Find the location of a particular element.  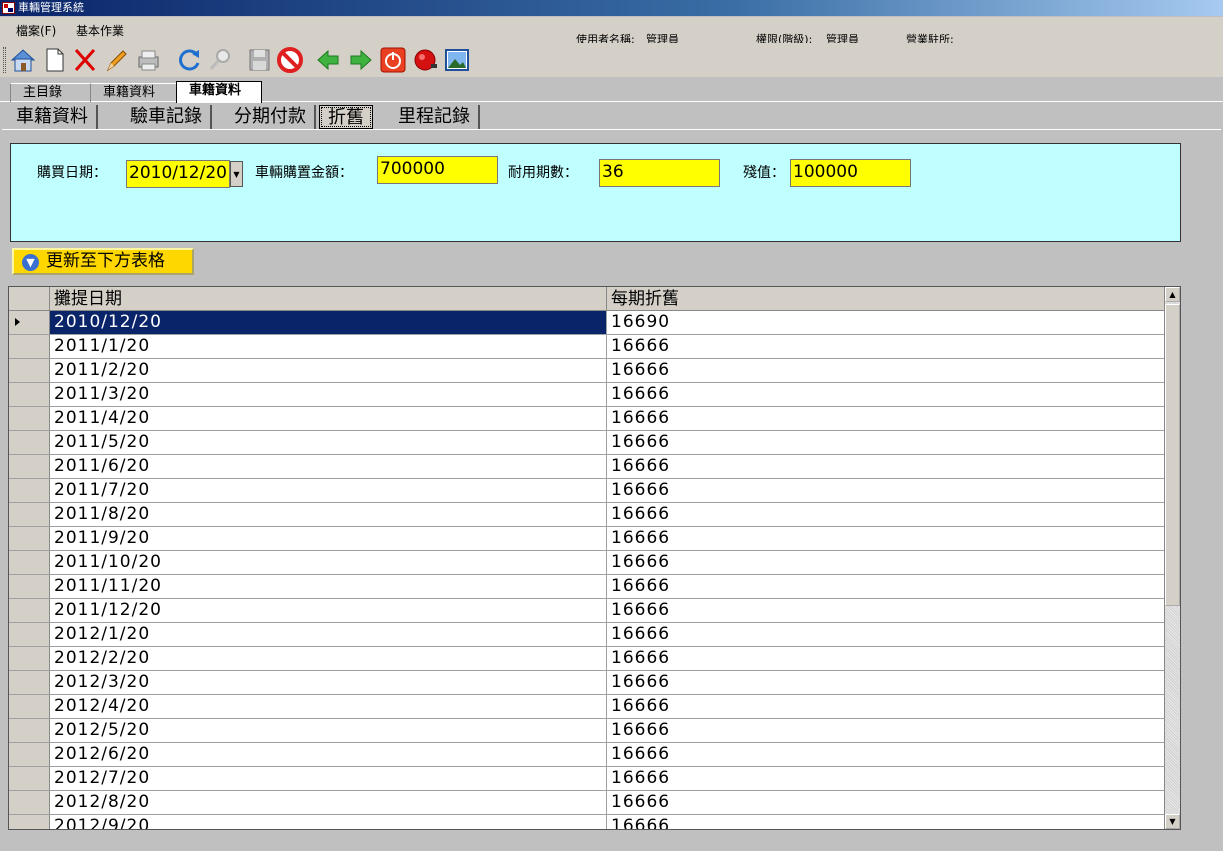

column-header-amortization-date: 攤提日期 is located at coordinates (328, 299).